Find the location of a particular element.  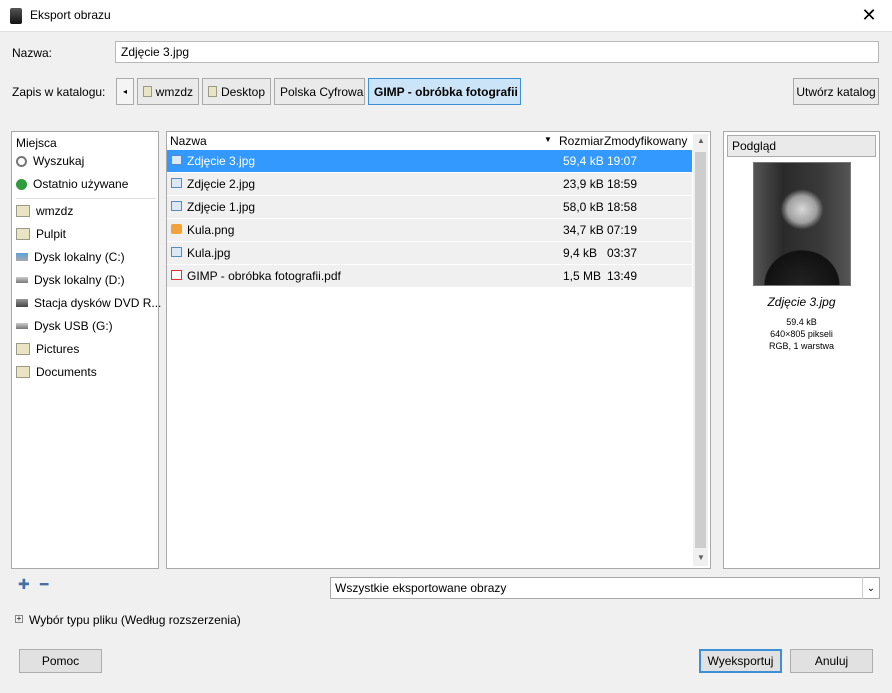

close-button: ✕ is located at coordinates (869, 15).